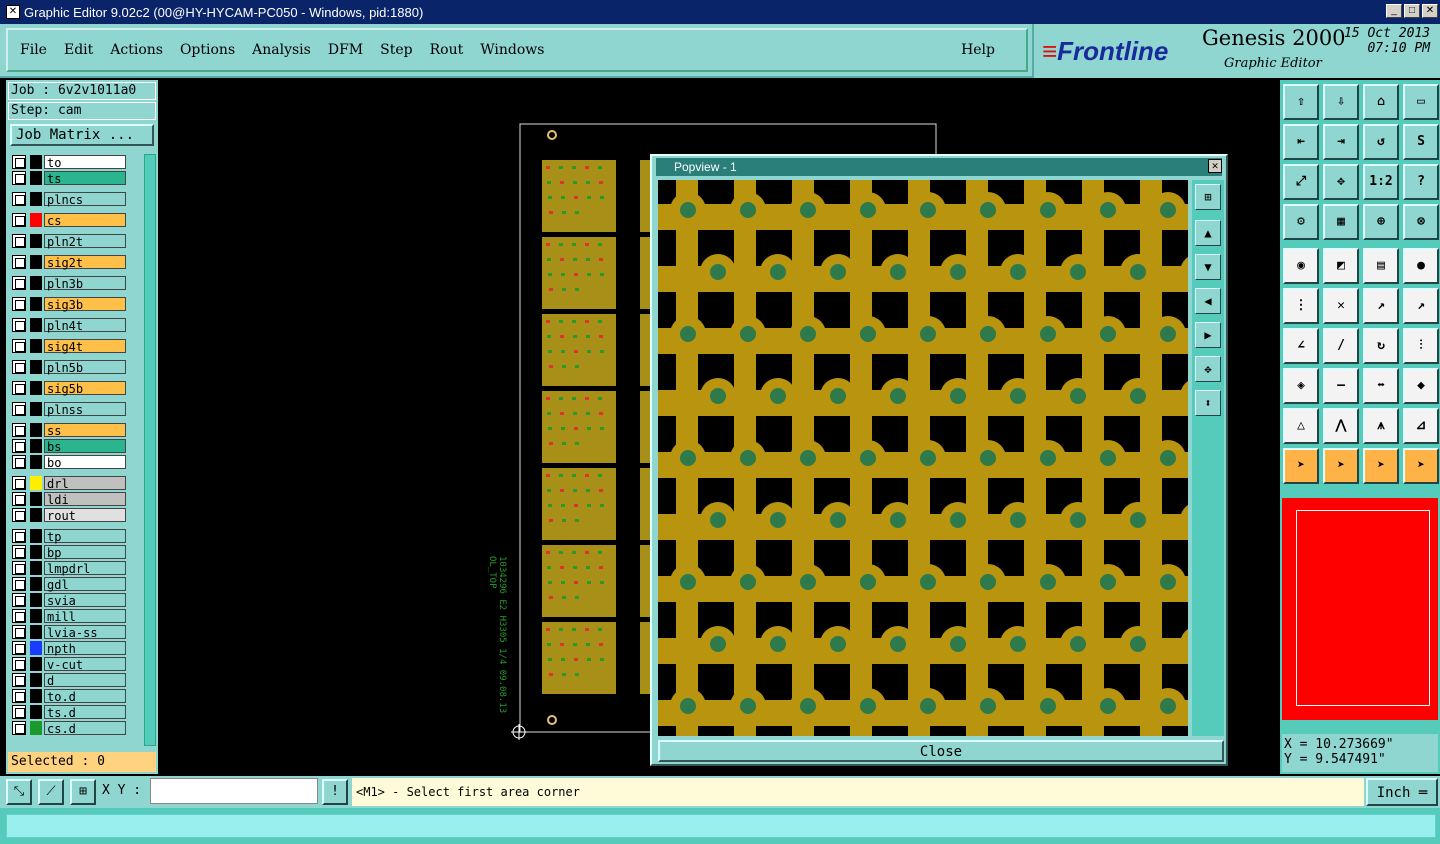  Describe the element at coordinates (1421, 142) in the screenshot. I see `redo-icon: S` at that location.